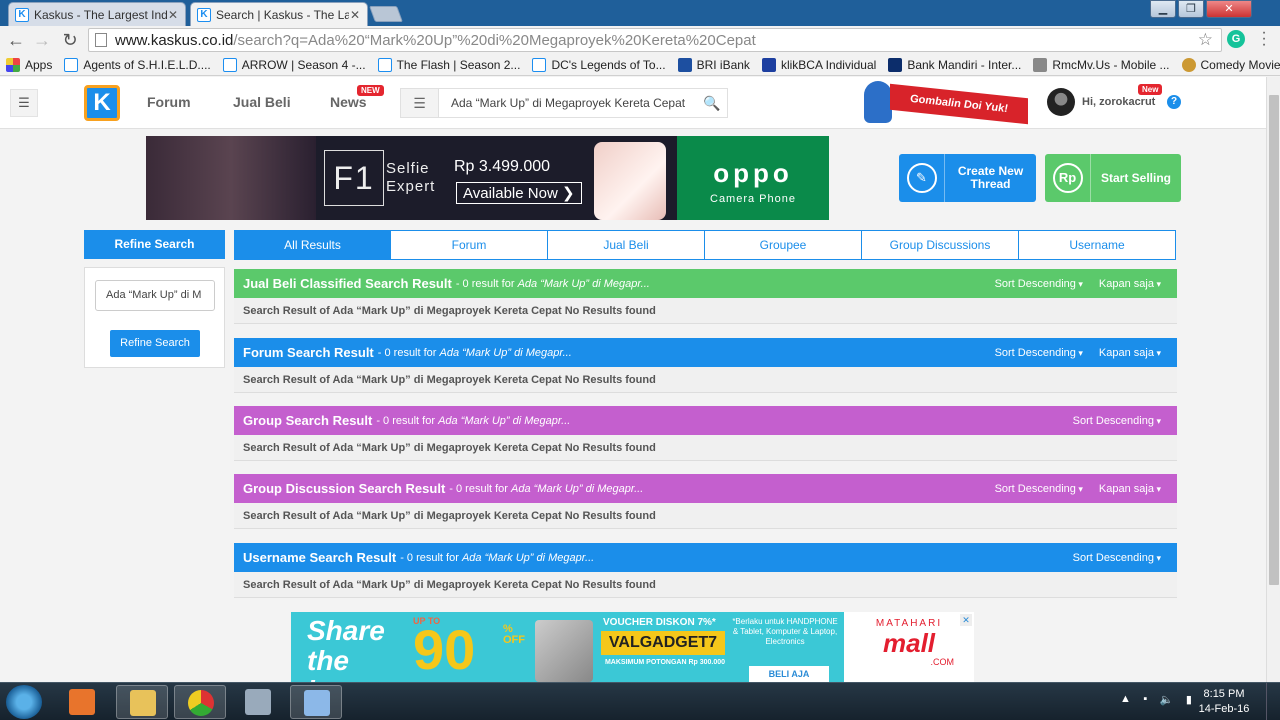 The image size is (1280, 720). What do you see at coordinates (945, 104) in the screenshot?
I see `gombalin-promo: Gombalin Doi Yuk!` at bounding box center [945, 104].